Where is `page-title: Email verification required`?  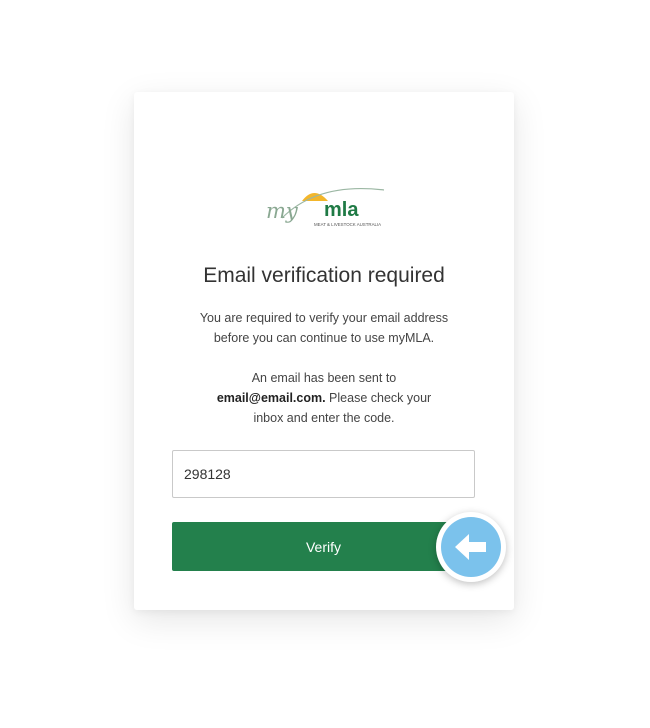
page-title: Email verification required is located at coordinates (324, 275).